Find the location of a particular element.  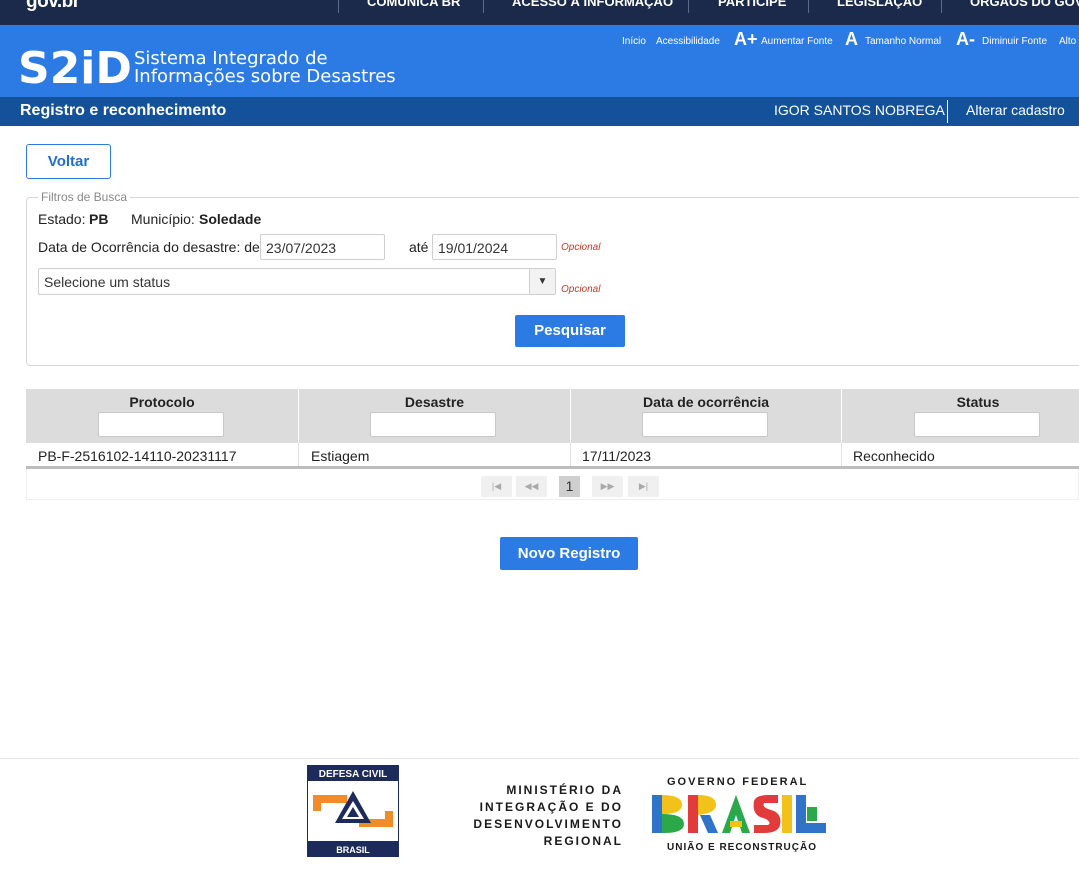

ministerio-line-3: DESENVOLVIMENTO is located at coordinates (548, 824).